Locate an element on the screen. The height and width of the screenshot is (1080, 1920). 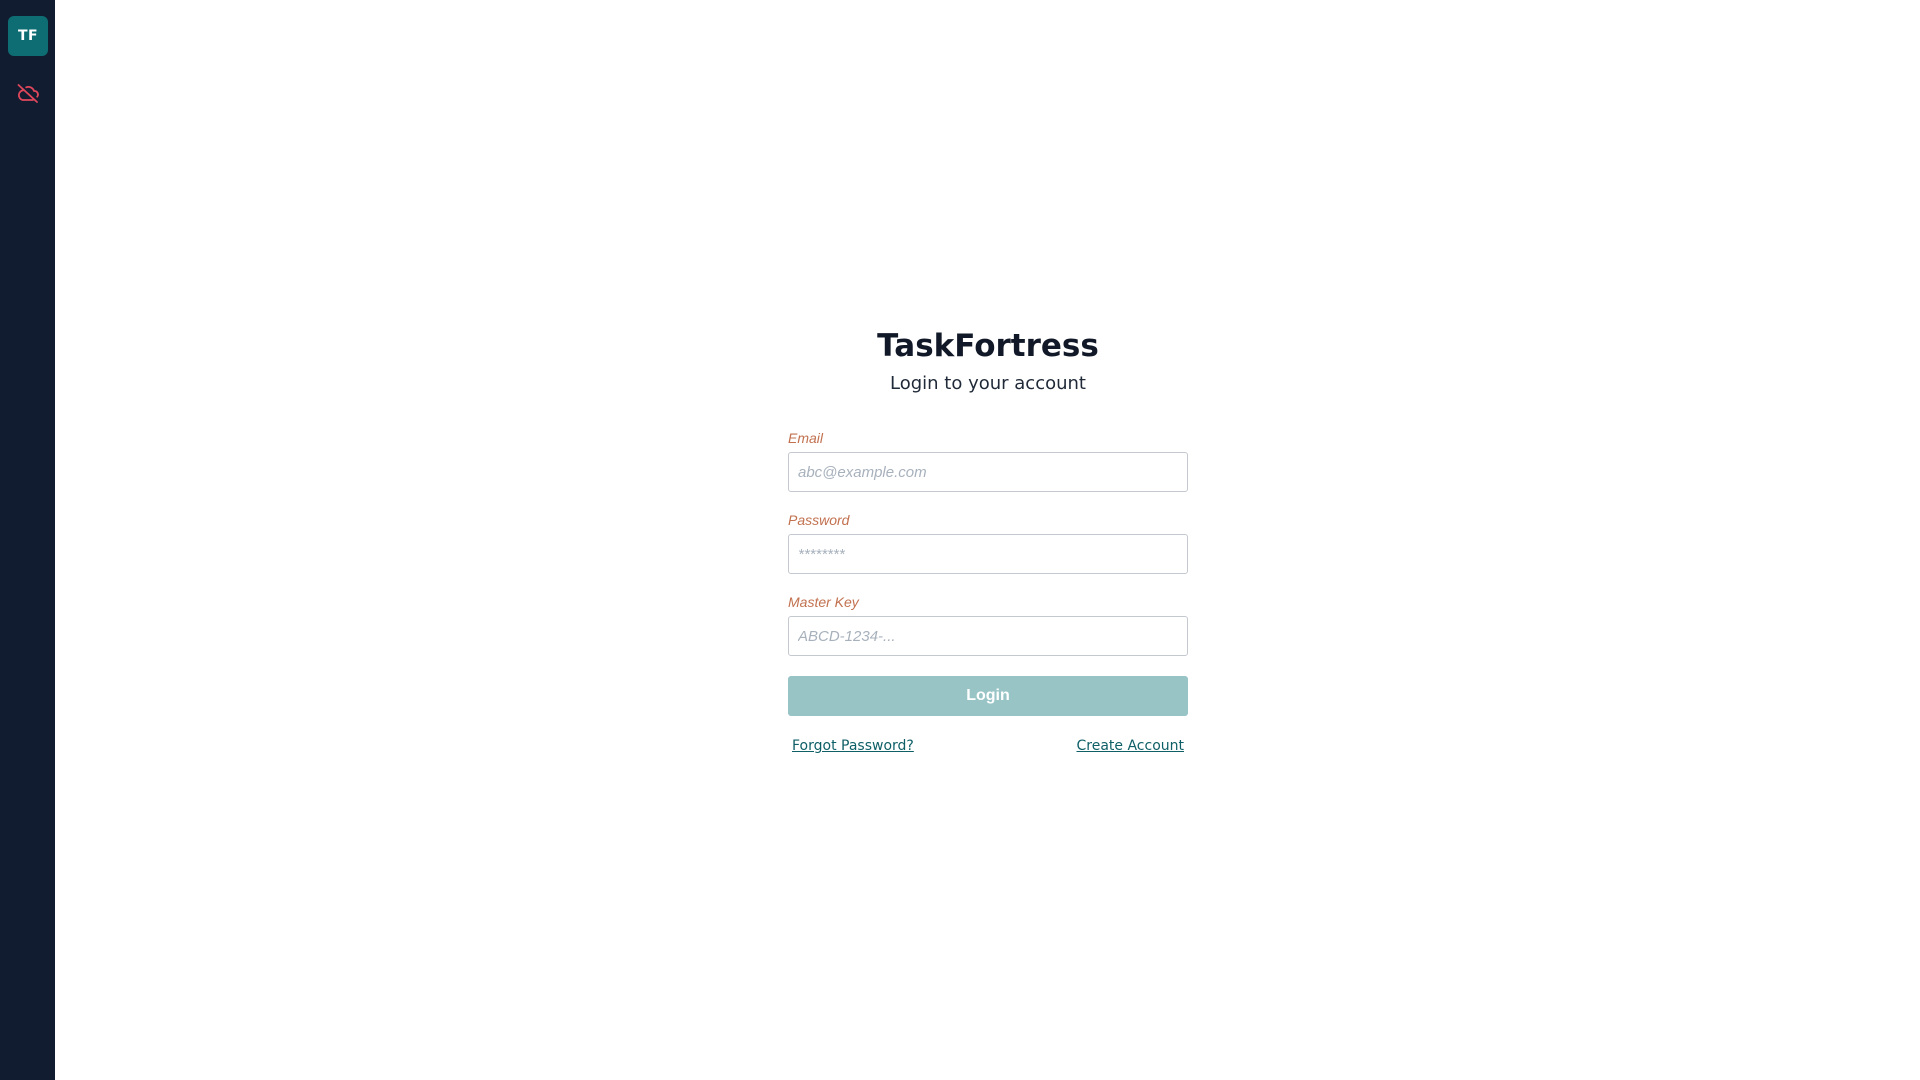
password-field-group: Password is located at coordinates (988, 543).